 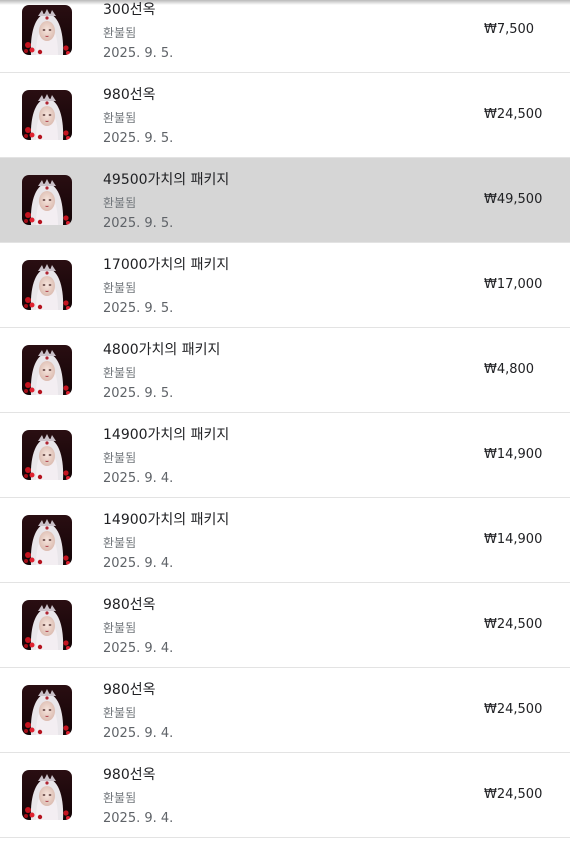 What do you see at coordinates (513, 199) in the screenshot?
I see `purchase-price: ₩49,500` at bounding box center [513, 199].